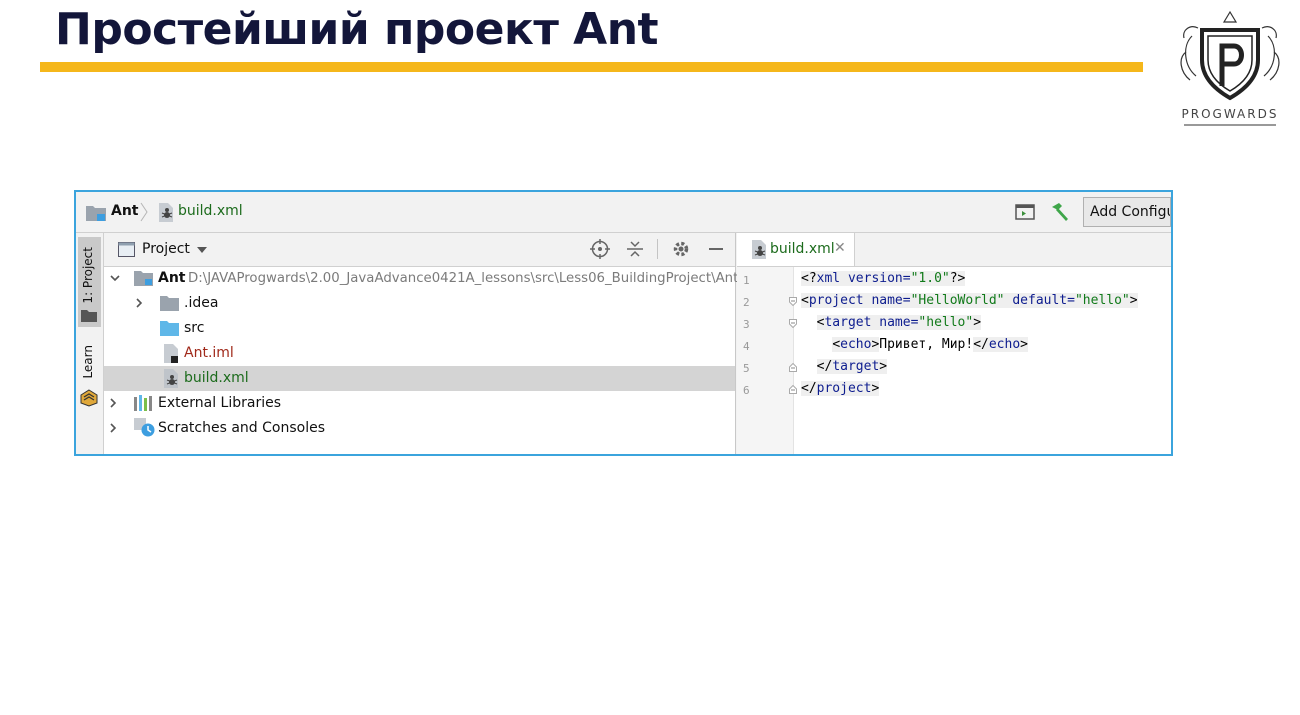 This screenshot has width=1300, height=715. What do you see at coordinates (143, 403) in the screenshot?
I see `library-icon` at bounding box center [143, 403].